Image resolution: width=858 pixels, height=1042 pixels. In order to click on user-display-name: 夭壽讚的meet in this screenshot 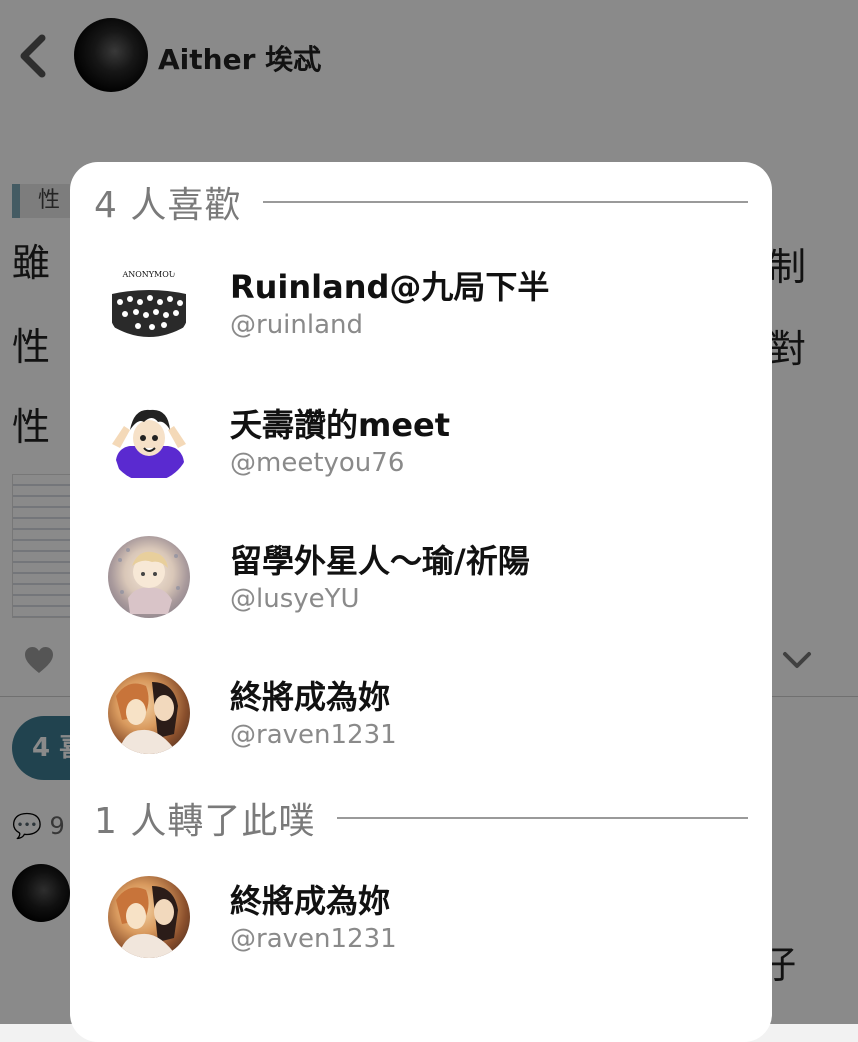, I will do `click(340, 423)`.